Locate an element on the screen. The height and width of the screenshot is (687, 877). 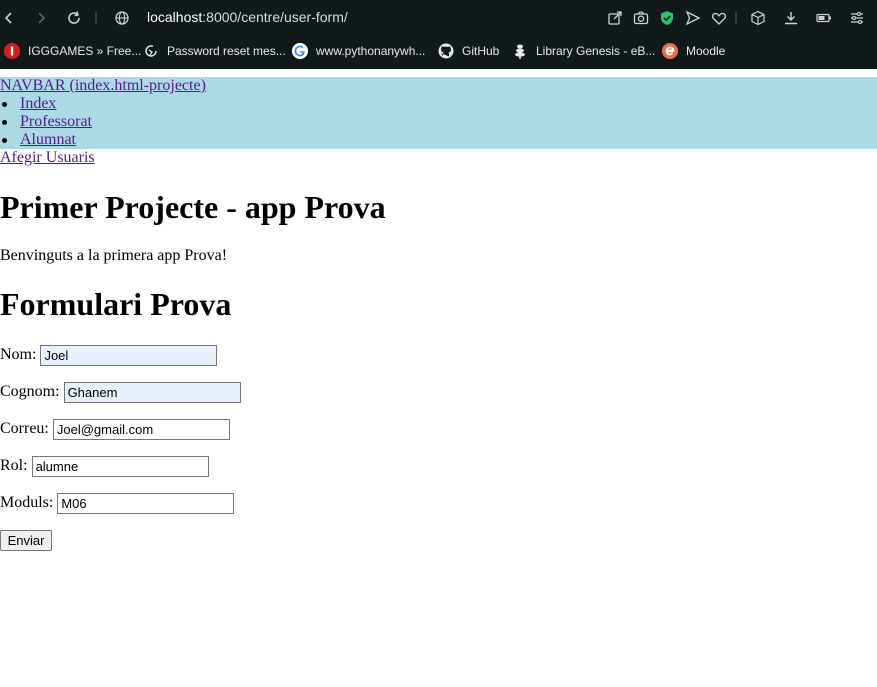
moodle-icon is located at coordinates (670, 51).